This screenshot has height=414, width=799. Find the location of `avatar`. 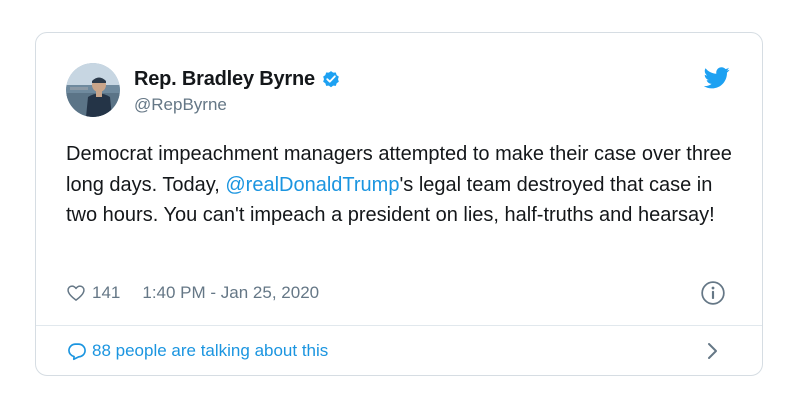

avatar is located at coordinates (93, 90).